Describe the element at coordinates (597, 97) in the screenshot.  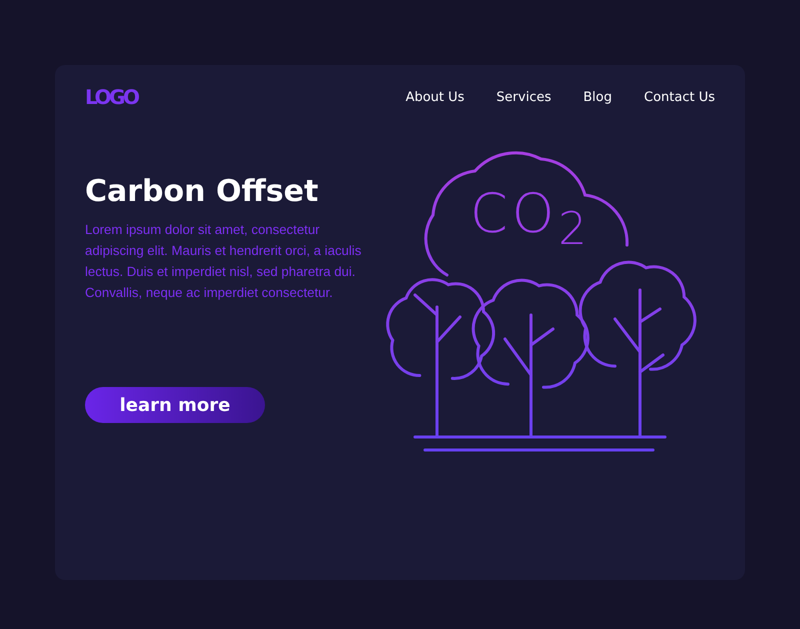
I see `nav-link: Blog` at that location.